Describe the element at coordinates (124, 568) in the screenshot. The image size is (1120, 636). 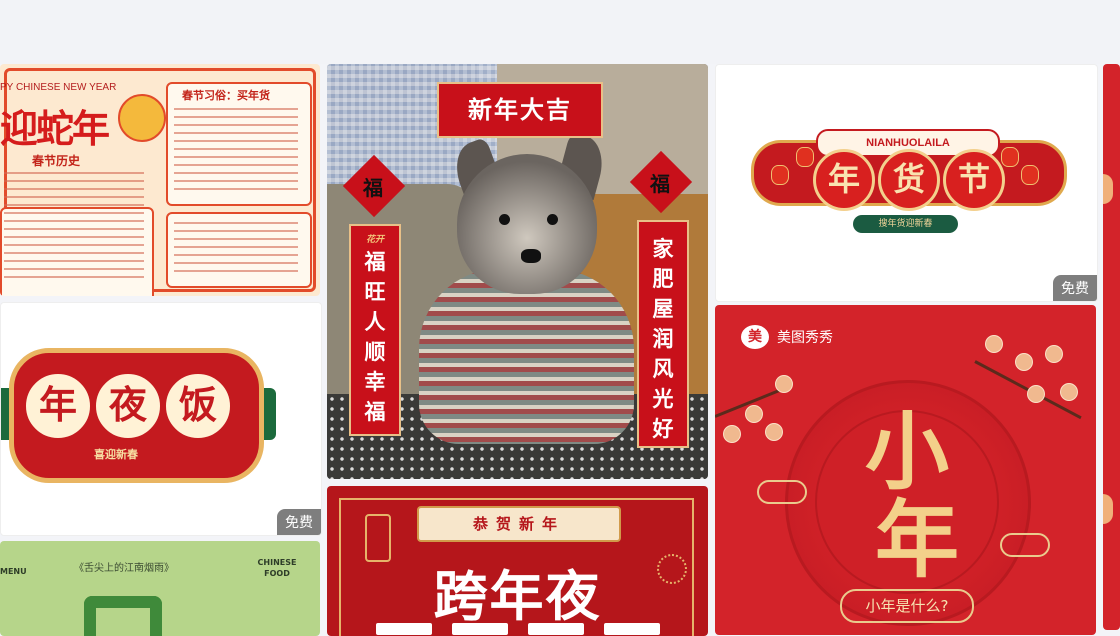
I see `jiangnan-top-text: 《舌尖上的江南烟雨》` at that location.